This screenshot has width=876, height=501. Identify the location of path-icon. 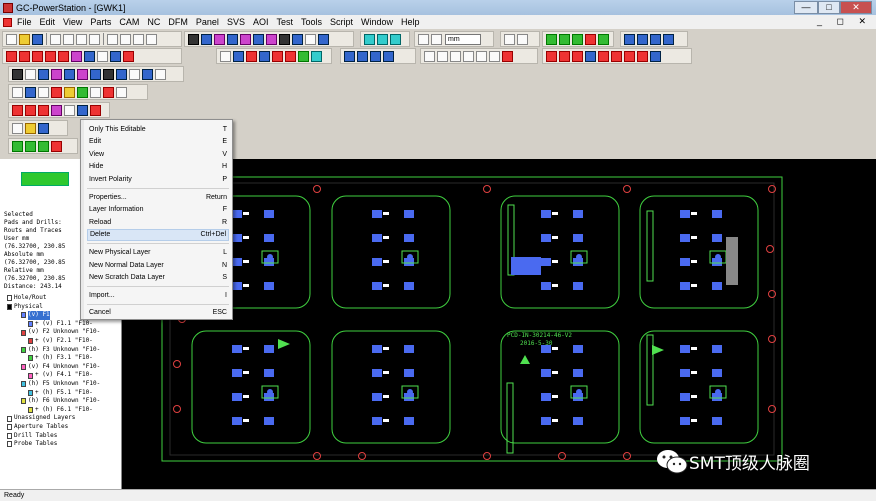
(232, 39).